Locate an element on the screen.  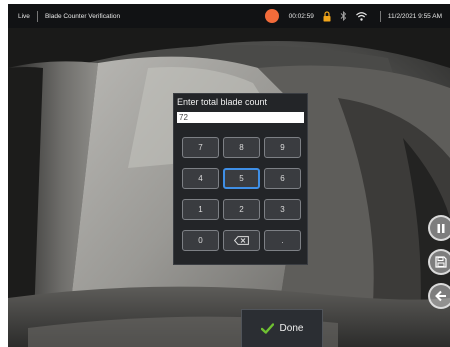
record-icon is located at coordinates (271, 16).